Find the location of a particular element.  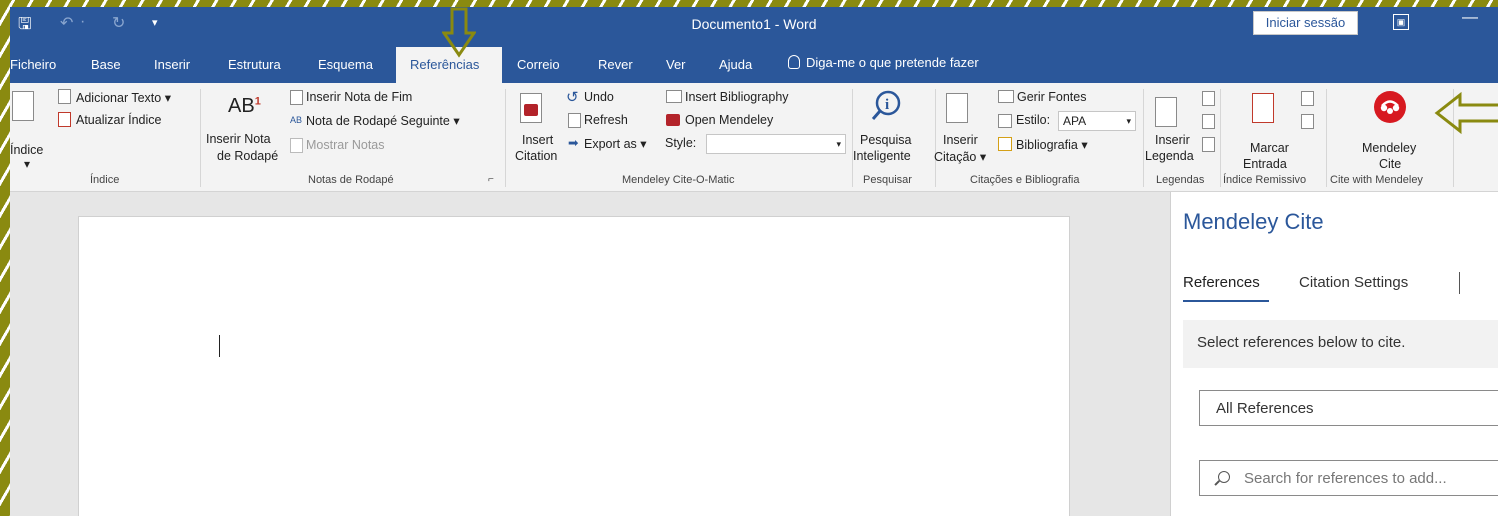

insert-citation-word-button-line2: Citação ▾ is located at coordinates (960, 156).